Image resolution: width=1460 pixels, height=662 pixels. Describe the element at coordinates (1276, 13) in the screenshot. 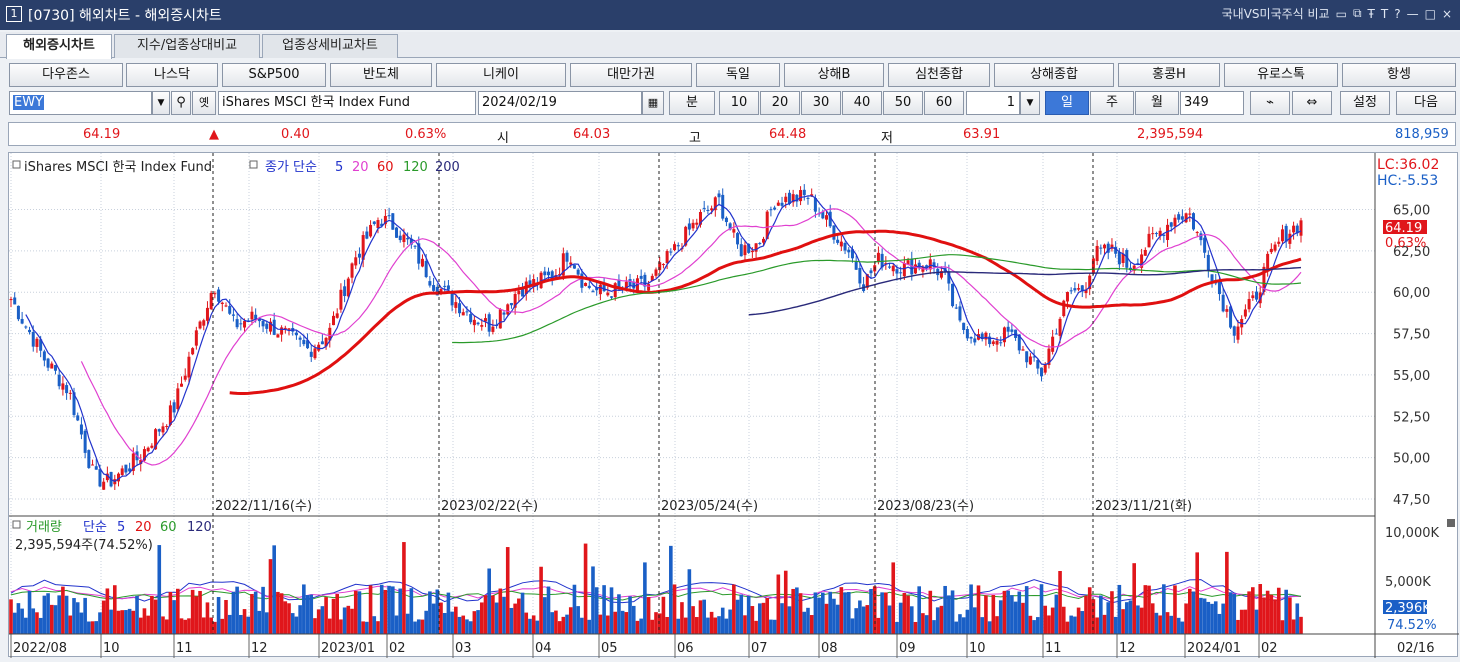

I see `compare-link: 국내VS미국주식 비교` at that location.